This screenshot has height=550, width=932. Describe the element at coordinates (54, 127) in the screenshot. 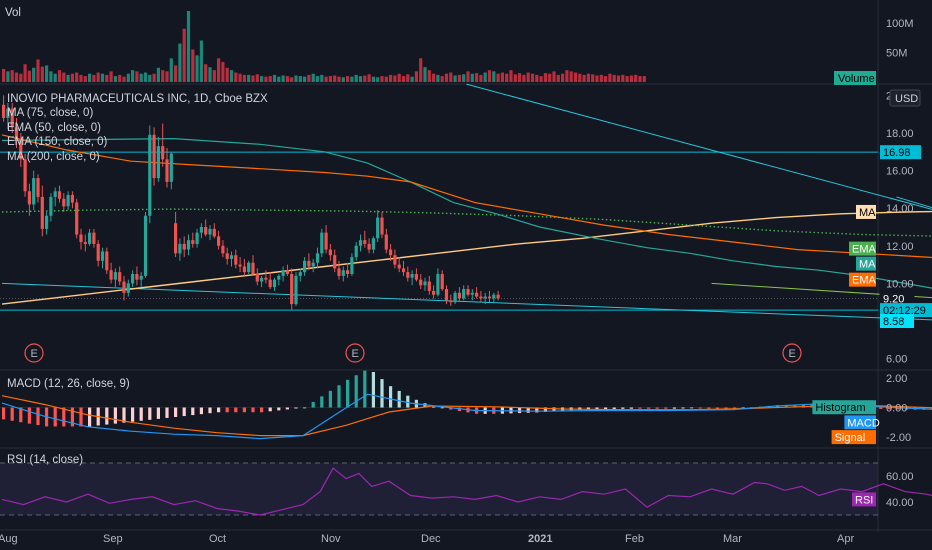

I see `indicator-ema50: EMA (50, close, 0)` at that location.